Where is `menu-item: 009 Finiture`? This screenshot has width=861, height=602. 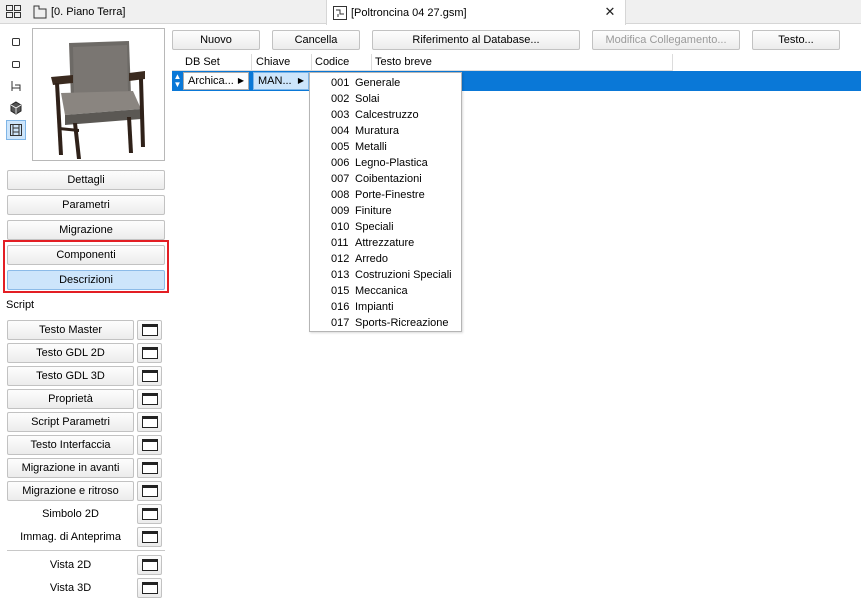 menu-item: 009 Finiture is located at coordinates (385, 211).